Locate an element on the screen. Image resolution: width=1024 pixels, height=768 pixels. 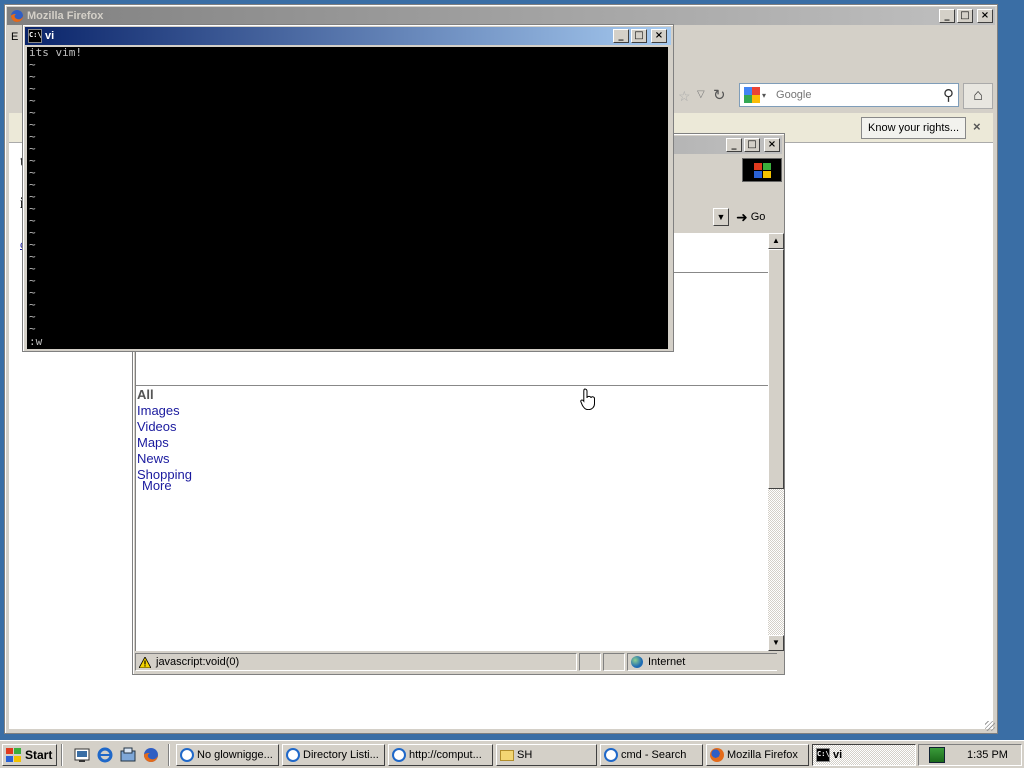
scroll-thumb is located at coordinates (776, 369).